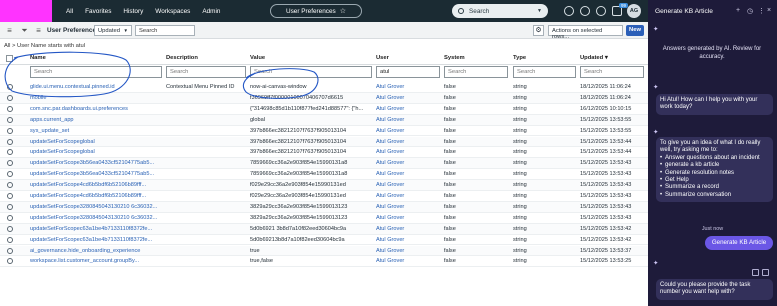  I want to click on nav-workspaces: Workspaces, so click(172, 11).